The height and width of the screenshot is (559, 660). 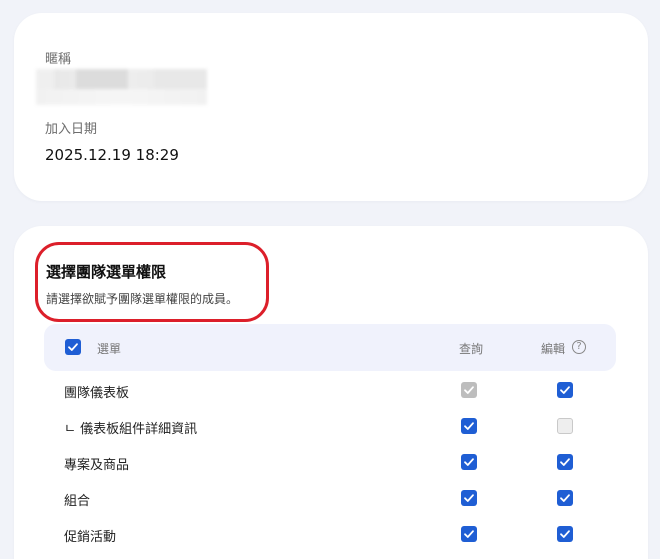 What do you see at coordinates (471, 349) in the screenshot?
I see `header-query: 查詢` at bounding box center [471, 349].